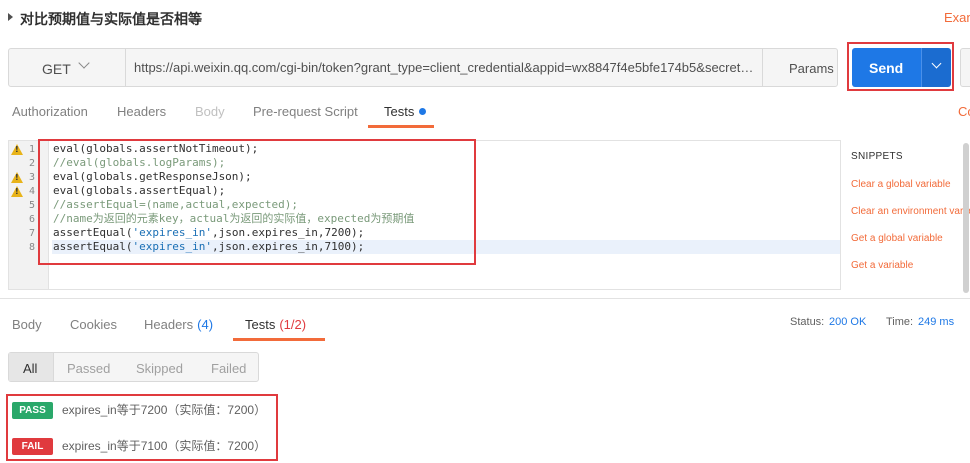 Image resolution: width=970 pixels, height=463 pixels. What do you see at coordinates (877, 156) in the screenshot?
I see `snippets-title: SNIPPETS` at bounding box center [877, 156].